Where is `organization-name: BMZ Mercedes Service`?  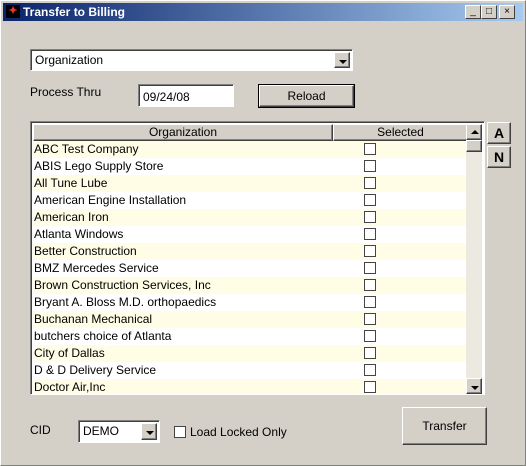
organization-name: BMZ Mercedes Service is located at coordinates (96, 268).